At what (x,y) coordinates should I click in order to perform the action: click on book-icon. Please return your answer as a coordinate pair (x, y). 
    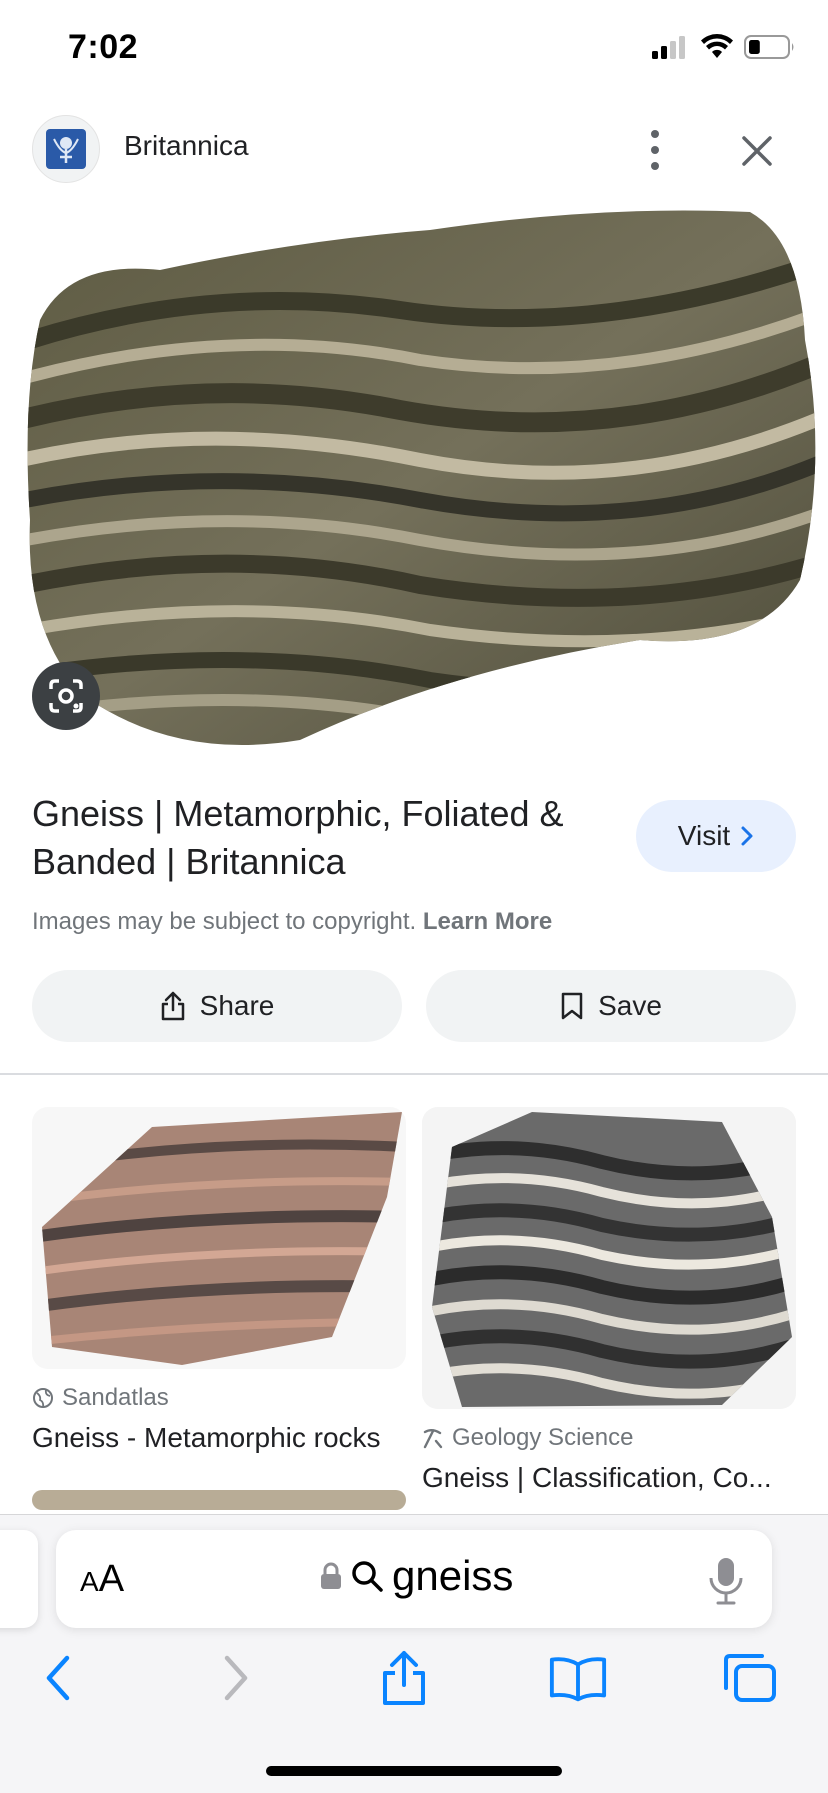
    Looking at the image, I should click on (578, 1679).